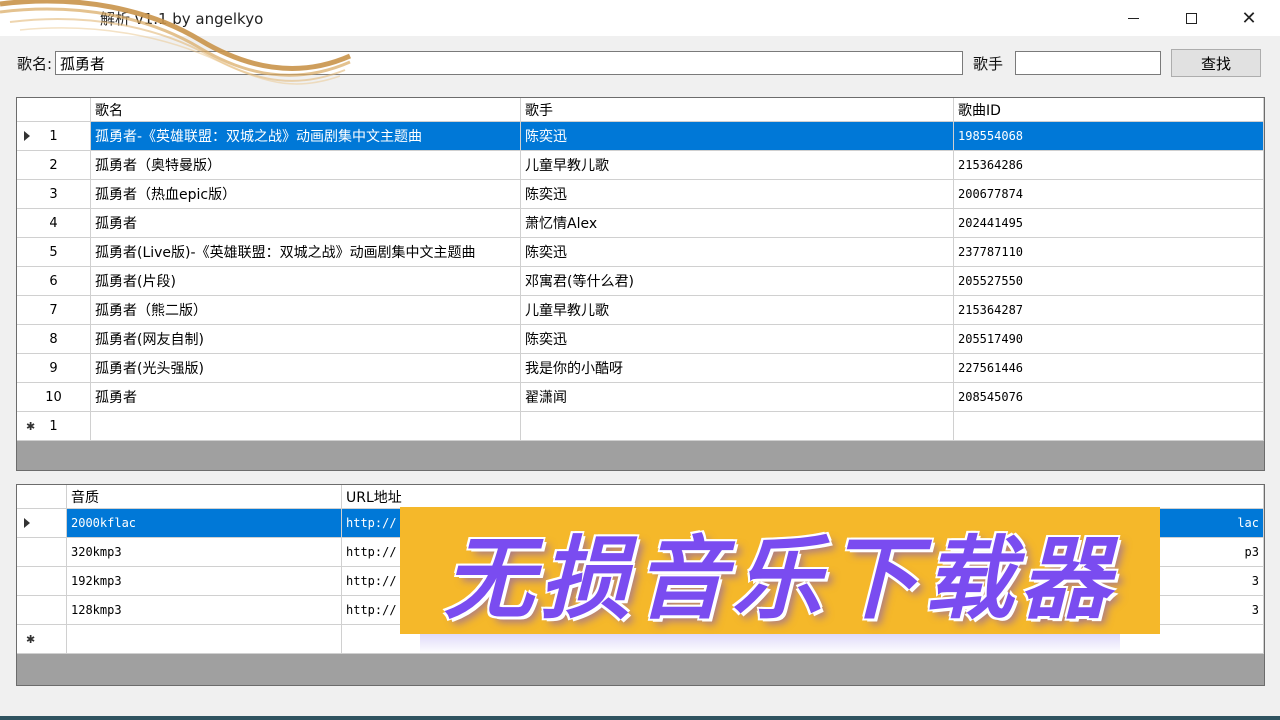  I want to click on taskbar-strip, so click(640, 718).